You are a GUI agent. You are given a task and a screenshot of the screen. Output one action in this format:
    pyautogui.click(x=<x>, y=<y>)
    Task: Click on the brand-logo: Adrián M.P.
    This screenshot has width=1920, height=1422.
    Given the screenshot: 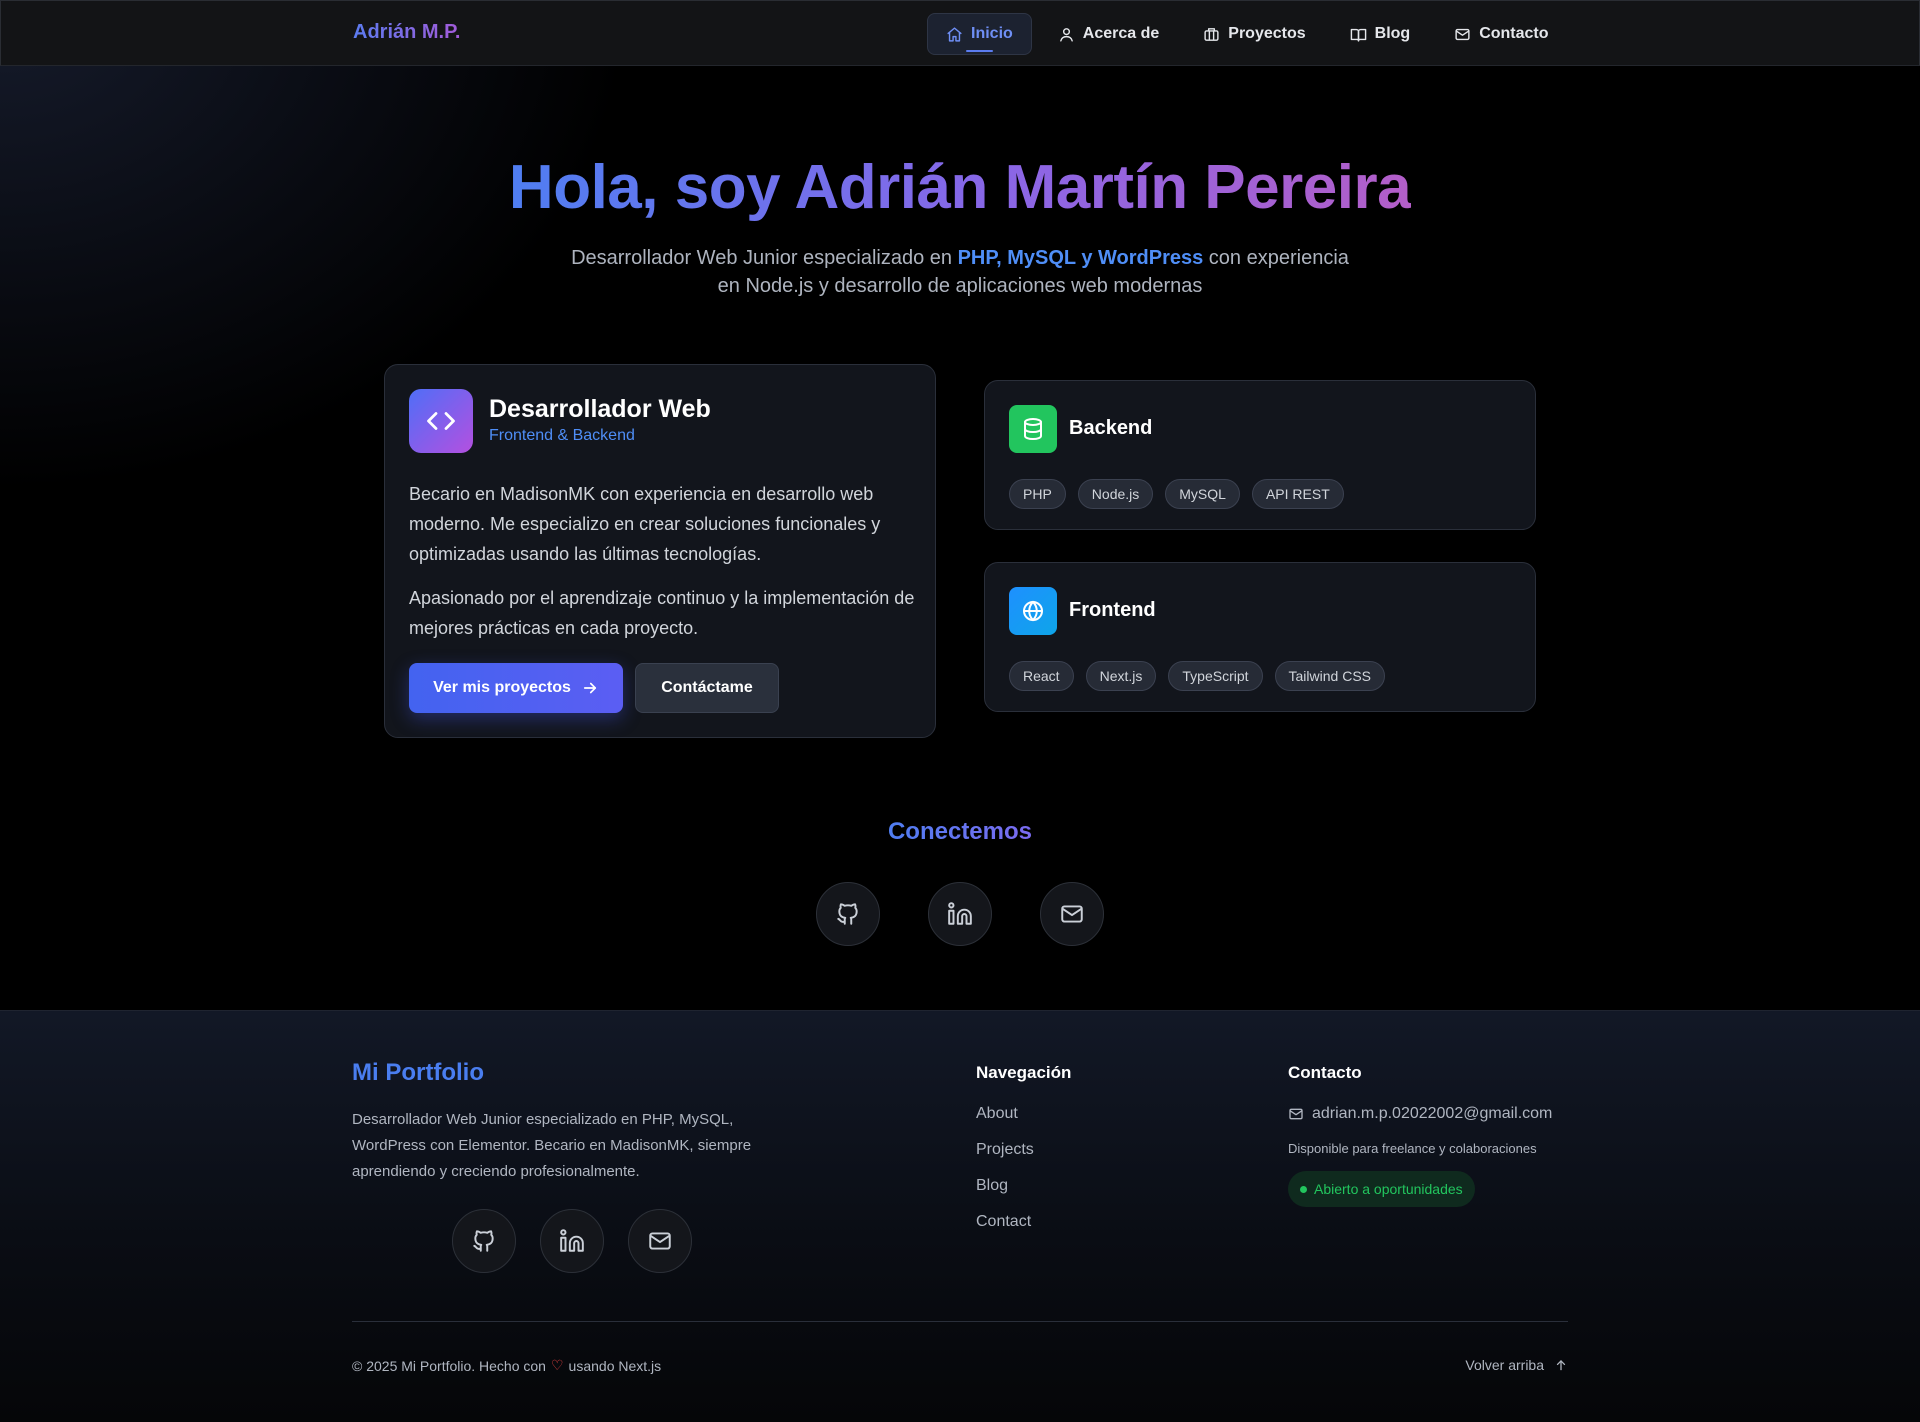 What is the action you would take?
    pyautogui.click(x=406, y=32)
    